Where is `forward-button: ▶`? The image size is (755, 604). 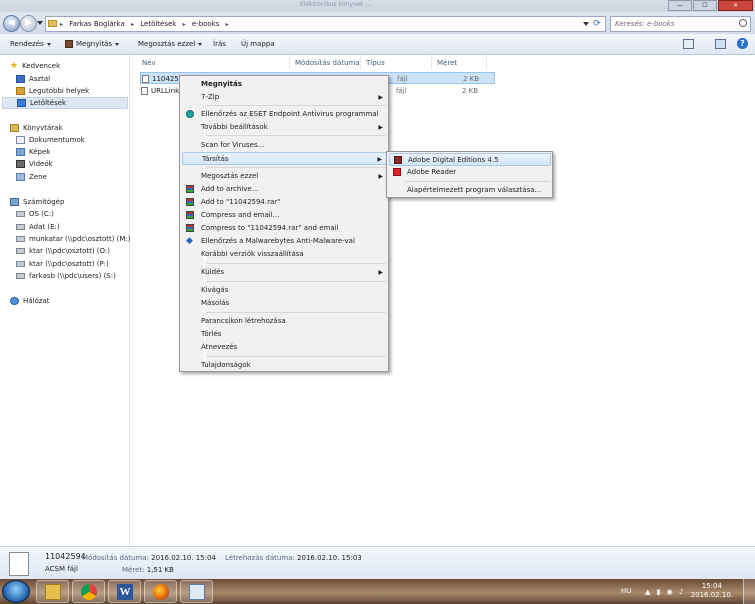
forward-button: ▶ is located at coordinates (28, 23).